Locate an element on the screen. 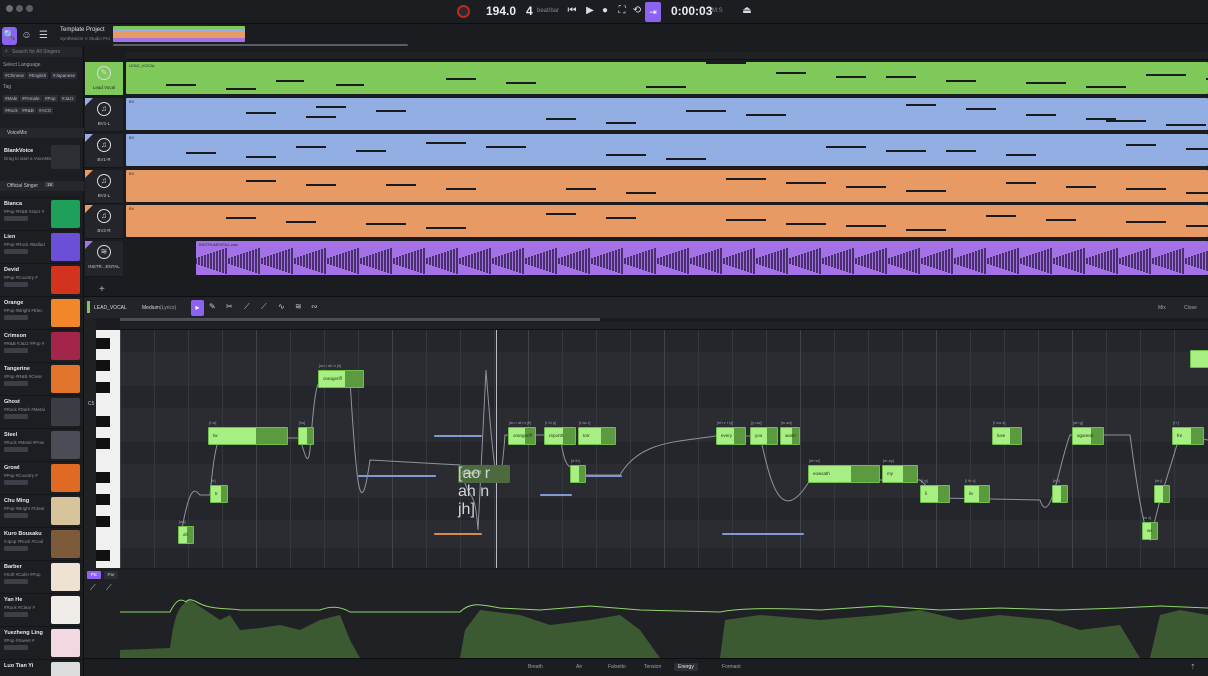 The image size is (1208, 676). note: fre [f r] is located at coordinates (1188, 432).